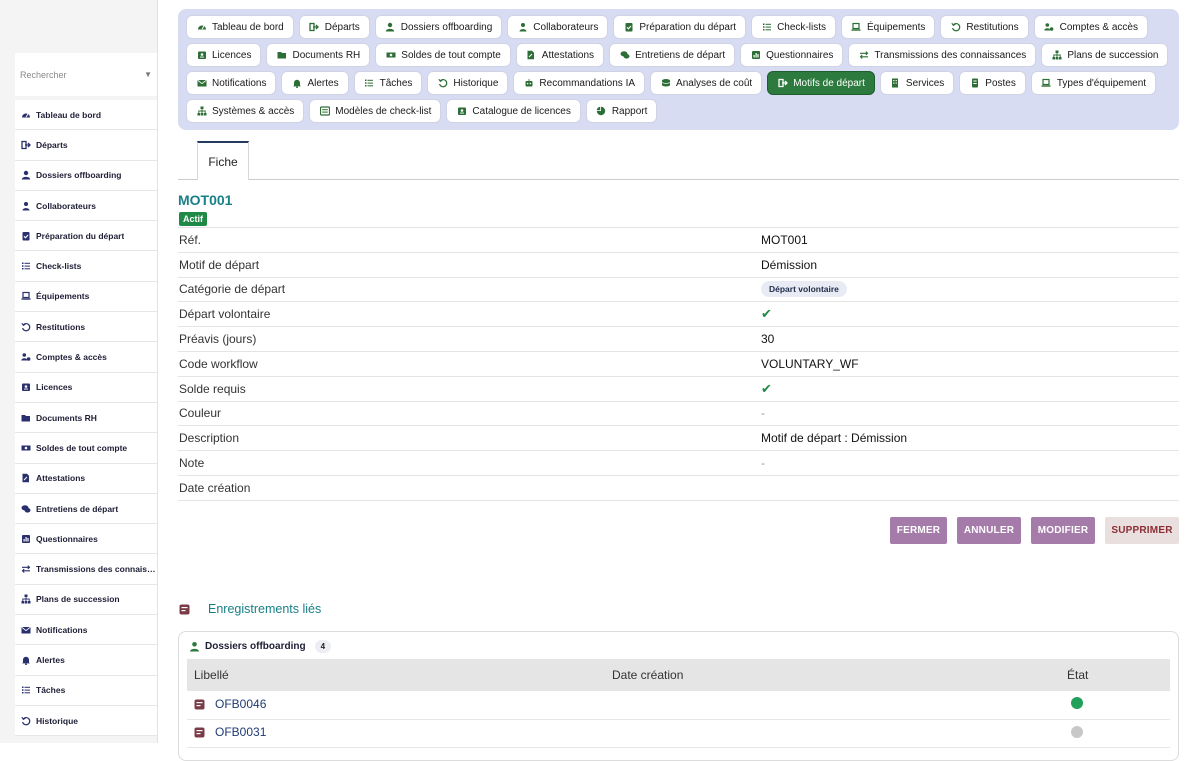 The height and width of the screenshot is (761, 1200). What do you see at coordinates (1093, 83) in the screenshot?
I see `nav-chip-types-d-equipement: Types d'équipement` at bounding box center [1093, 83].